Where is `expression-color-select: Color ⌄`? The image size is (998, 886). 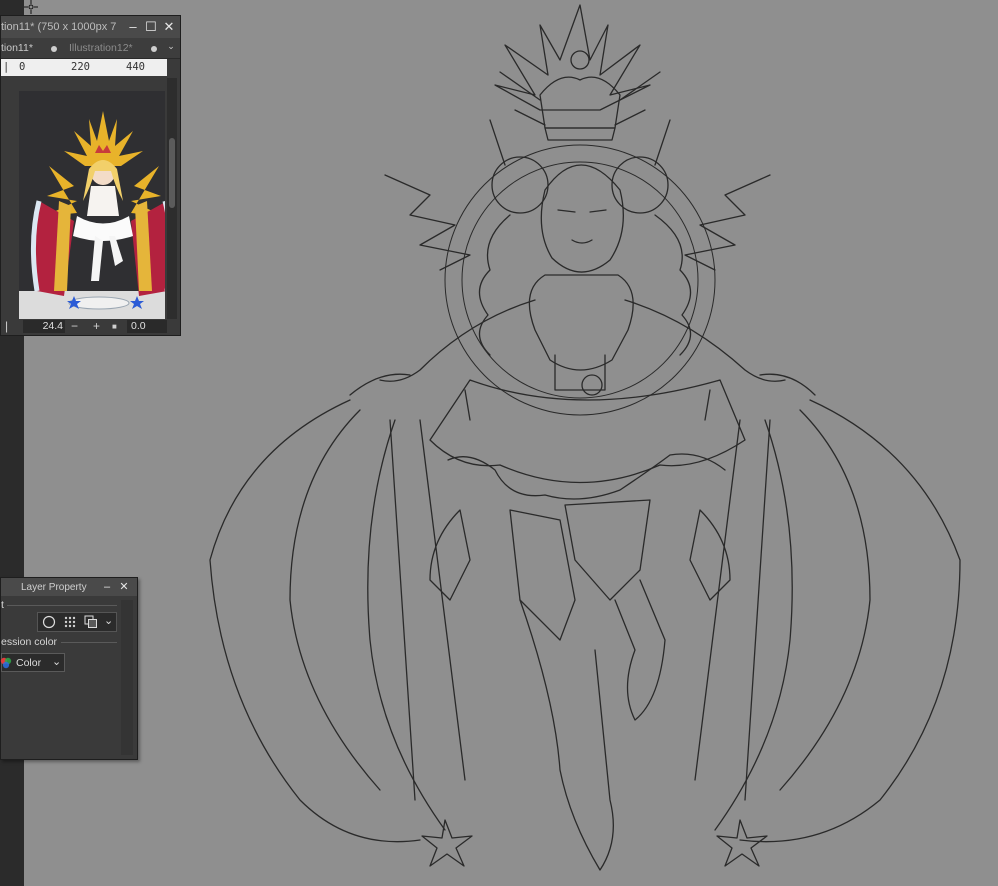 expression-color-select: Color ⌄ is located at coordinates (32, 662).